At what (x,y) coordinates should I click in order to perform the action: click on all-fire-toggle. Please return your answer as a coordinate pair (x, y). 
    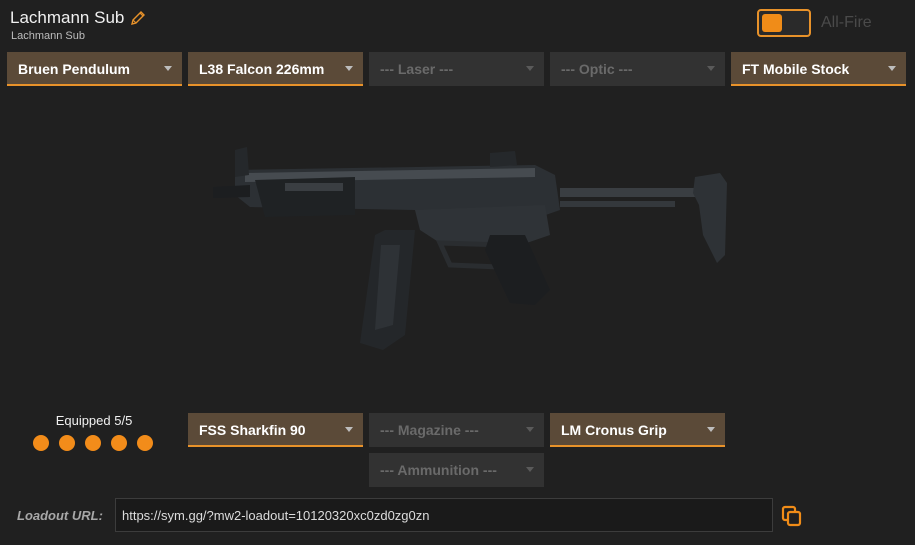
    Looking at the image, I should click on (784, 23).